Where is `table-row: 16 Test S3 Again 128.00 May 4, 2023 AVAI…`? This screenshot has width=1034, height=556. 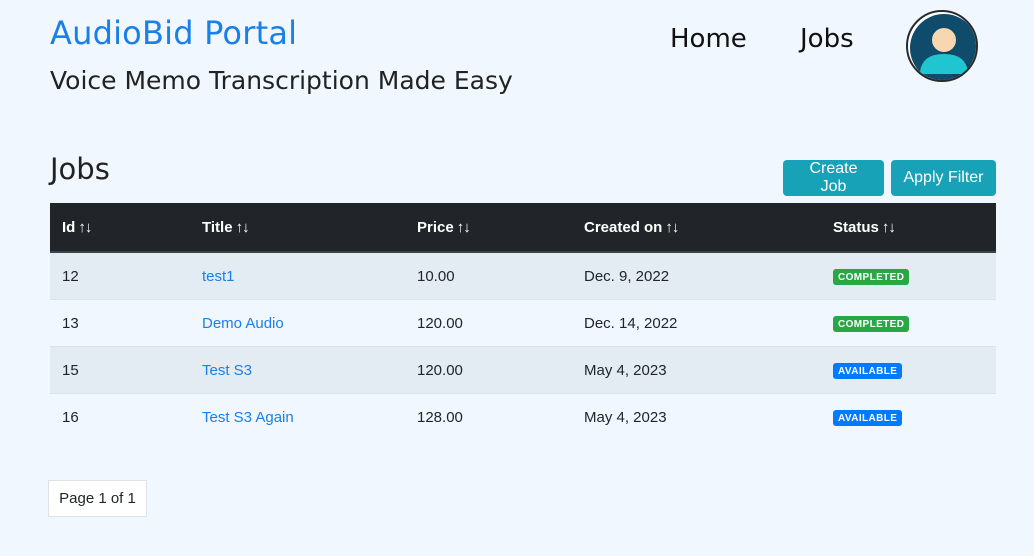
table-row: 16 Test S3 Again 128.00 May 4, 2023 AVAI… is located at coordinates (523, 416).